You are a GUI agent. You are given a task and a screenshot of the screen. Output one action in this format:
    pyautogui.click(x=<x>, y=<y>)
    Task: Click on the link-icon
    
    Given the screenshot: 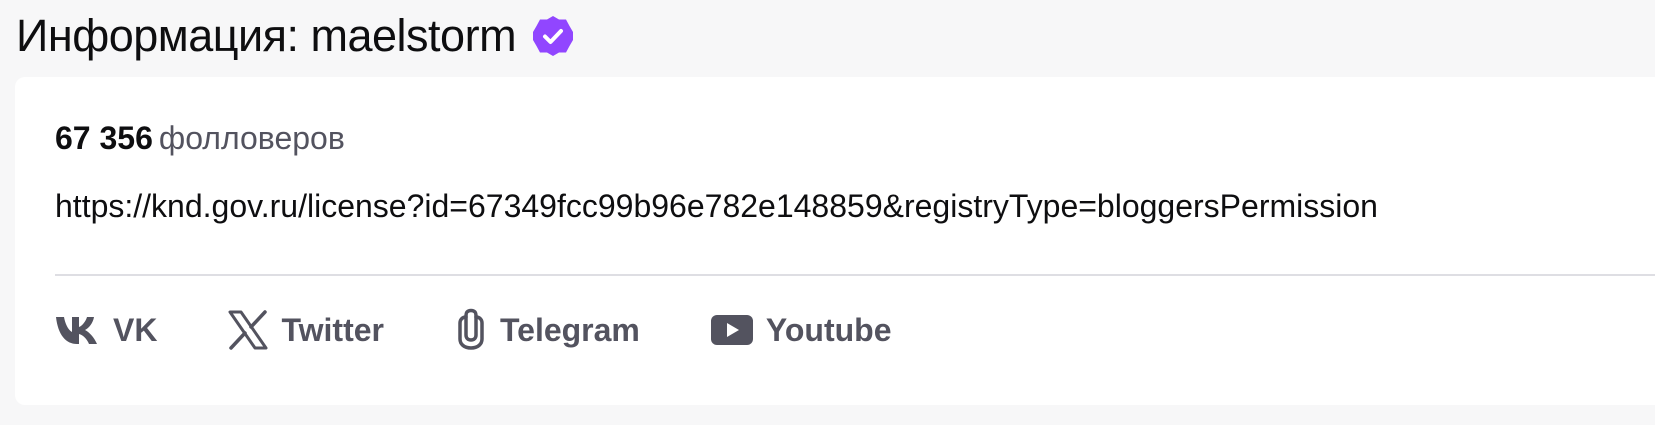 What is the action you would take?
    pyautogui.click(x=471, y=330)
    